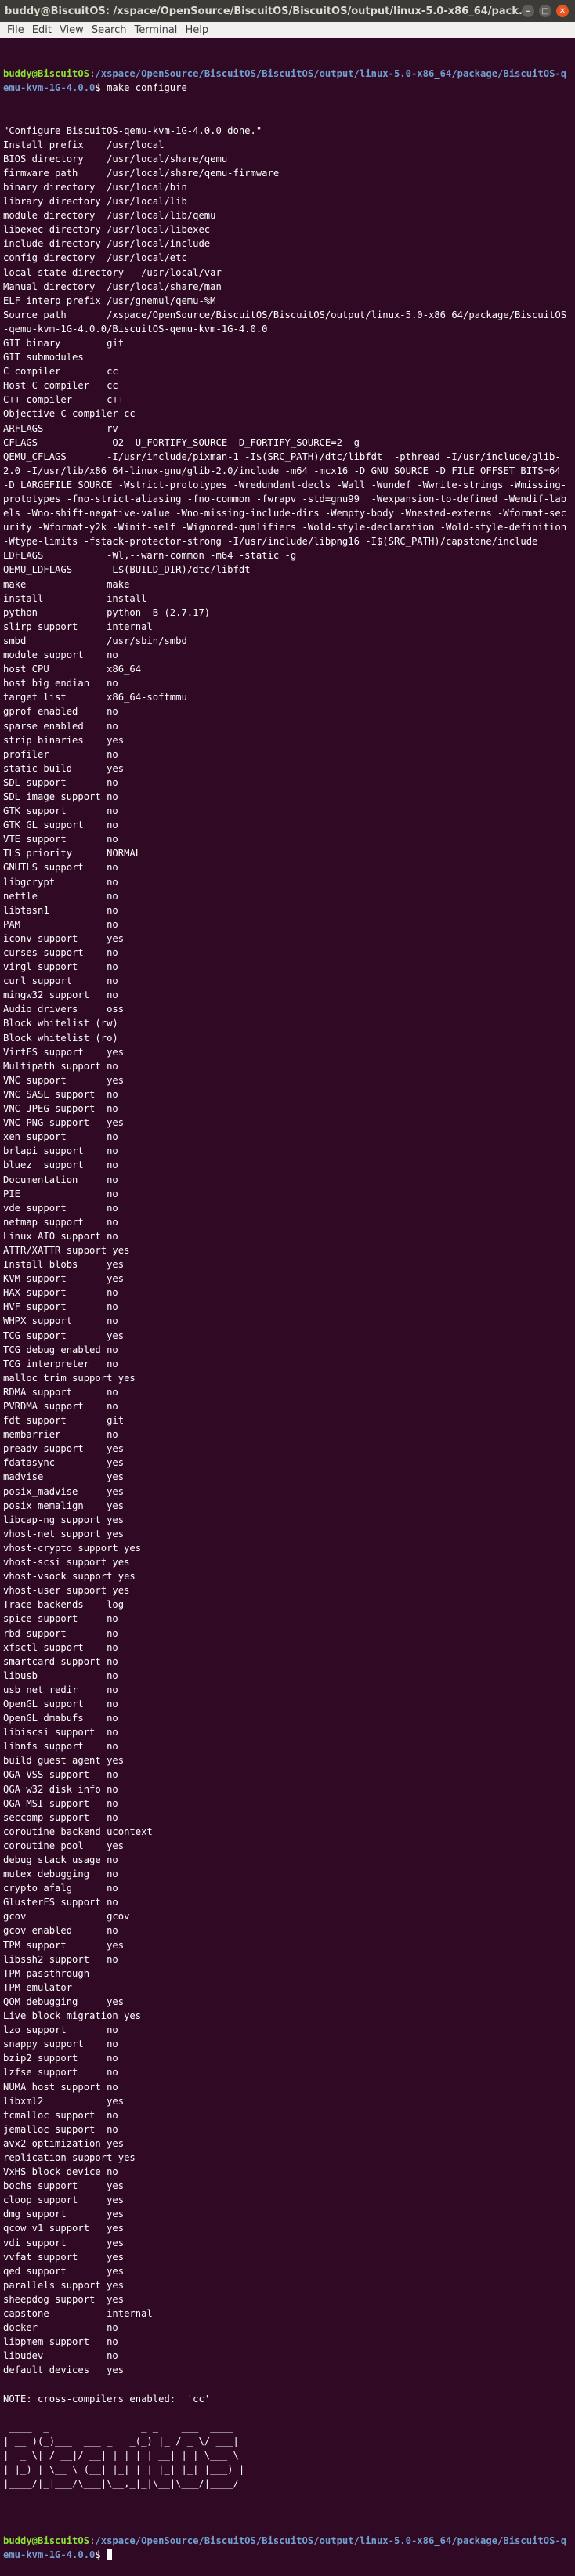 The image size is (575, 2576). I want to click on output-line: jemalloc support no, so click(287, 2129).